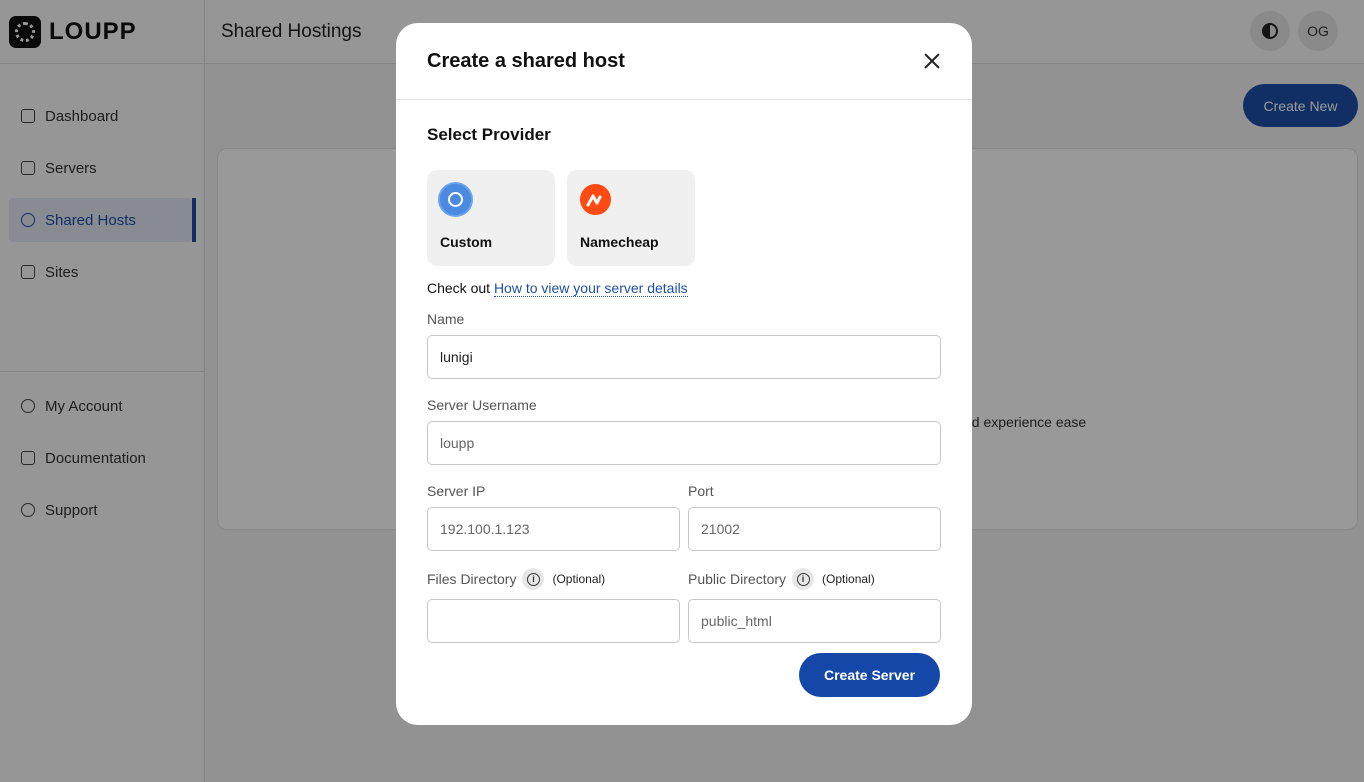 The image size is (1364, 782). Describe the element at coordinates (737, 579) in the screenshot. I see `public-directory-label: Public Directory` at that location.